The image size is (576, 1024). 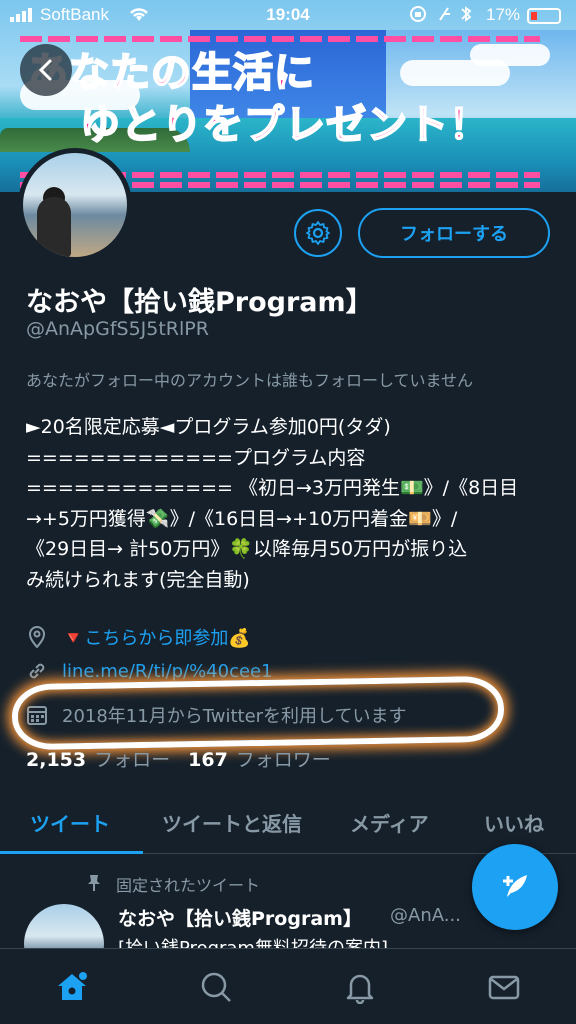 I want to click on bio-line: 《29日目→ 計50万円》🍀以降毎月50万円が振り込, so click(x=247, y=549).